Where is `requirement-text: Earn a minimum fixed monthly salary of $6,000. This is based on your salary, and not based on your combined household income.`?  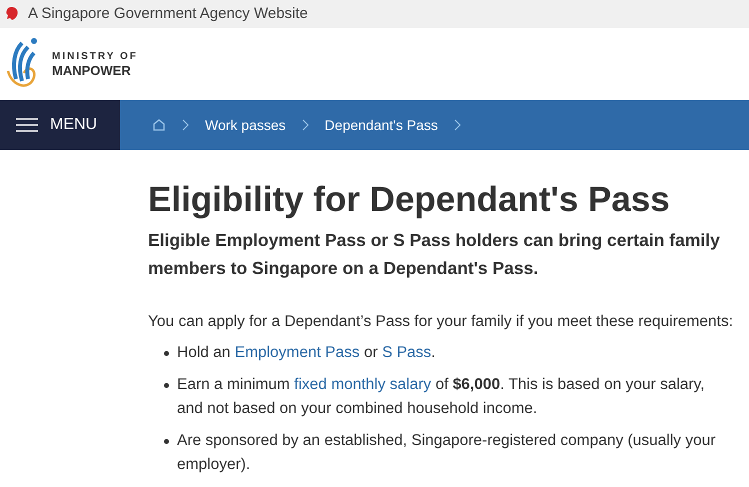
requirement-text: Earn a minimum fixed monthly salary of $6,000. This is based on your salary, and not based on your combined household income. is located at coordinates (441, 397).